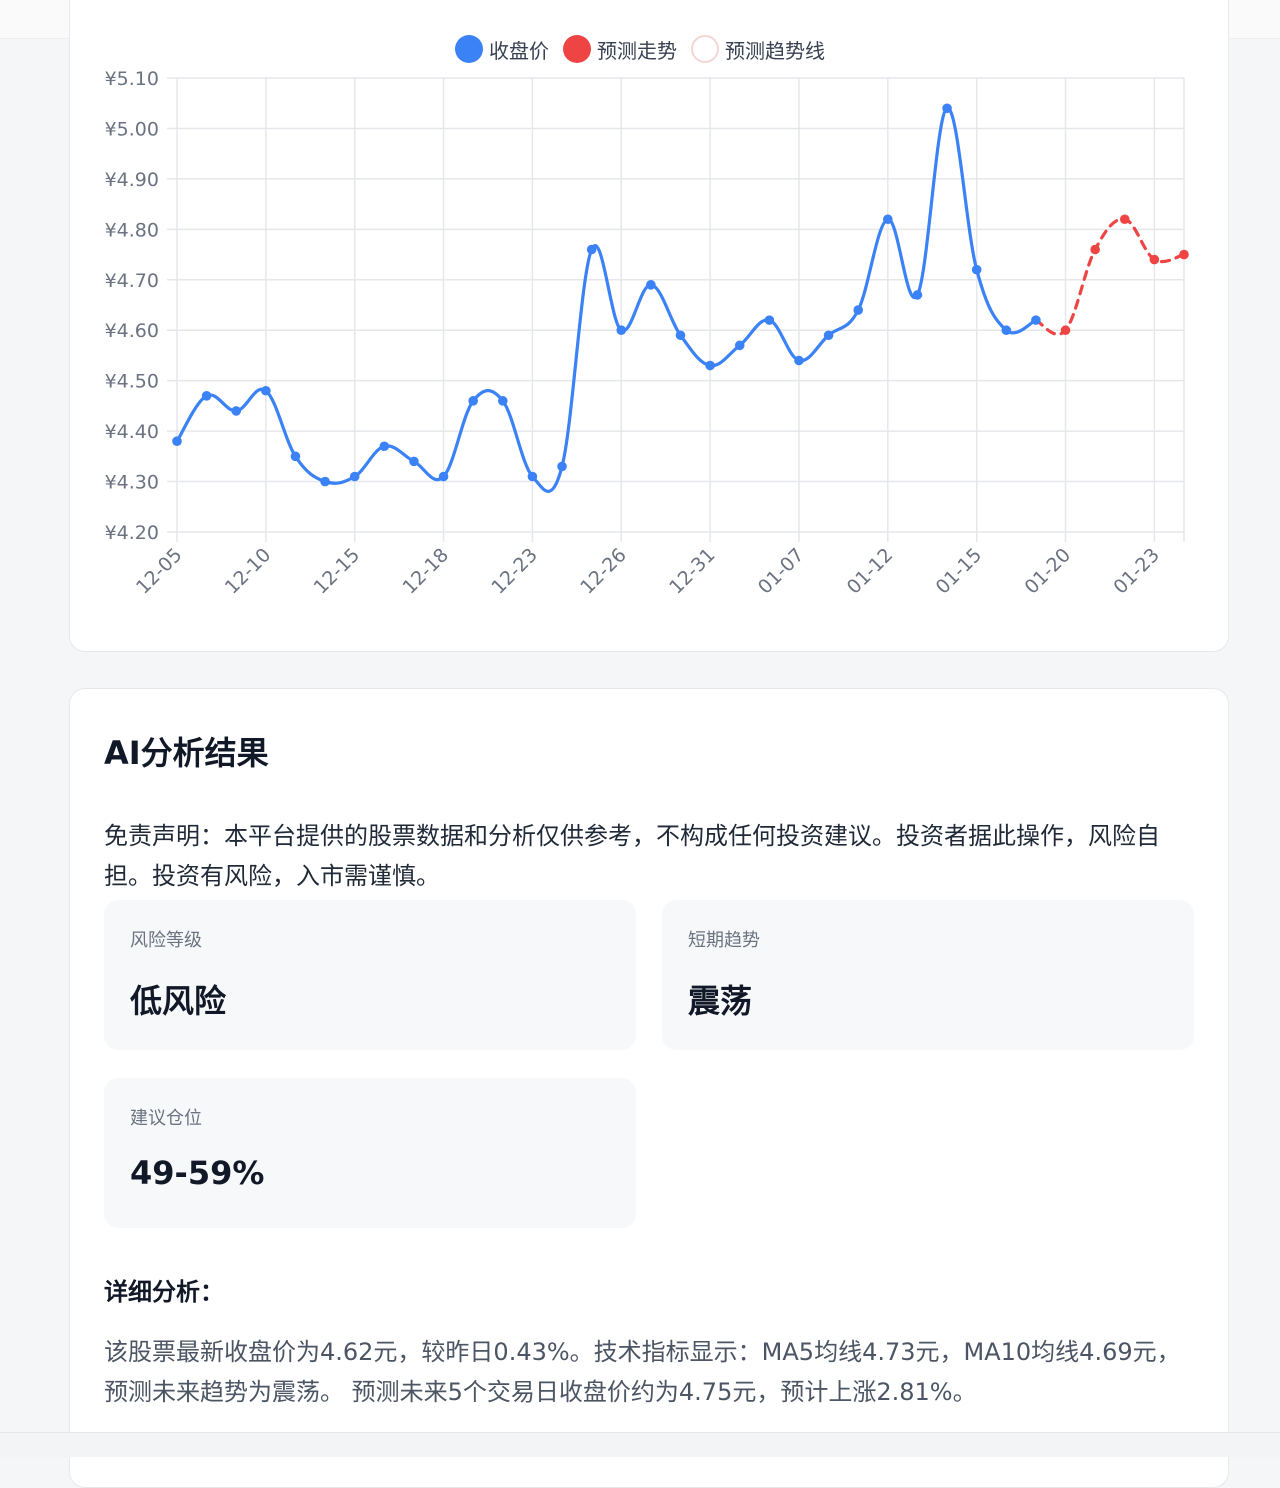  Describe the element at coordinates (870, 571) in the screenshot. I see `x-tick-label: 01-12` at that location.